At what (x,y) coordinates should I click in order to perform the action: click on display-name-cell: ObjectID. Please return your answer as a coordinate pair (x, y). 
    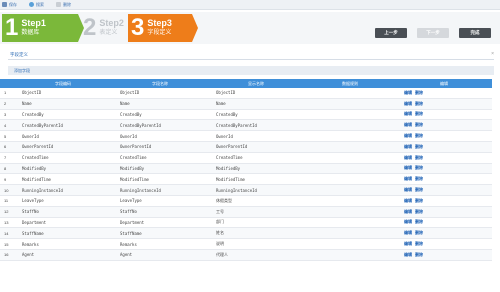
    Looking at the image, I should click on (226, 93).